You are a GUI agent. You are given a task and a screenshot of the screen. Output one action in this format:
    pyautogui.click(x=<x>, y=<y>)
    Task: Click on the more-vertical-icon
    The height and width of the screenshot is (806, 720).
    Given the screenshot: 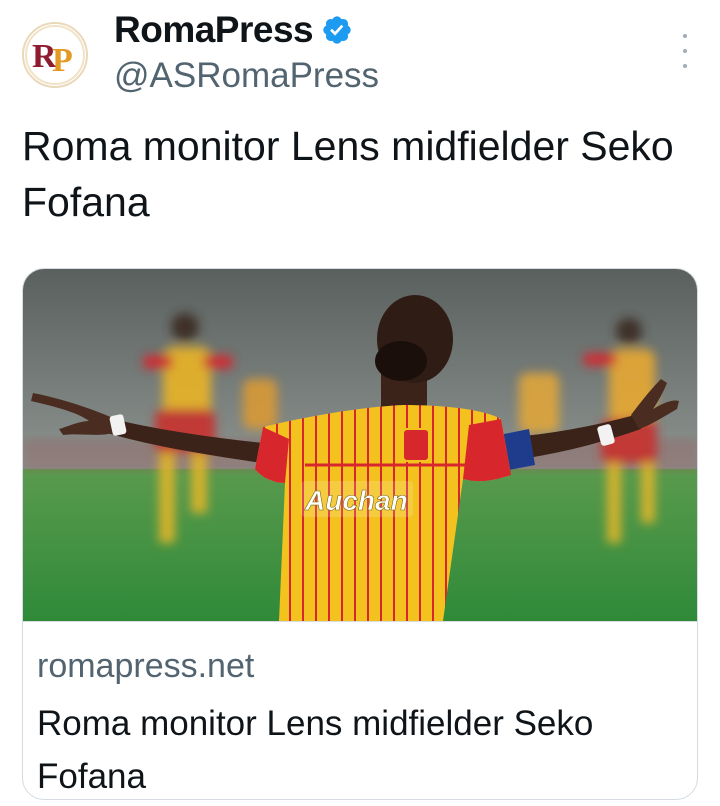 What is the action you would take?
    pyautogui.click(x=685, y=51)
    